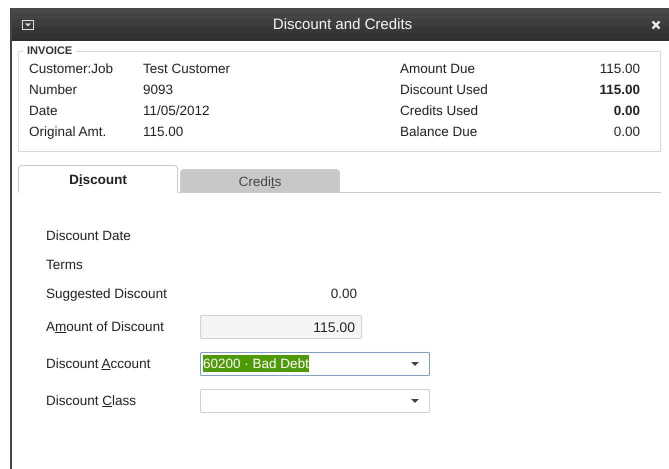 The width and height of the screenshot is (669, 469). Describe the element at coordinates (438, 68) in the screenshot. I see `field-label: Amount Due` at that location.